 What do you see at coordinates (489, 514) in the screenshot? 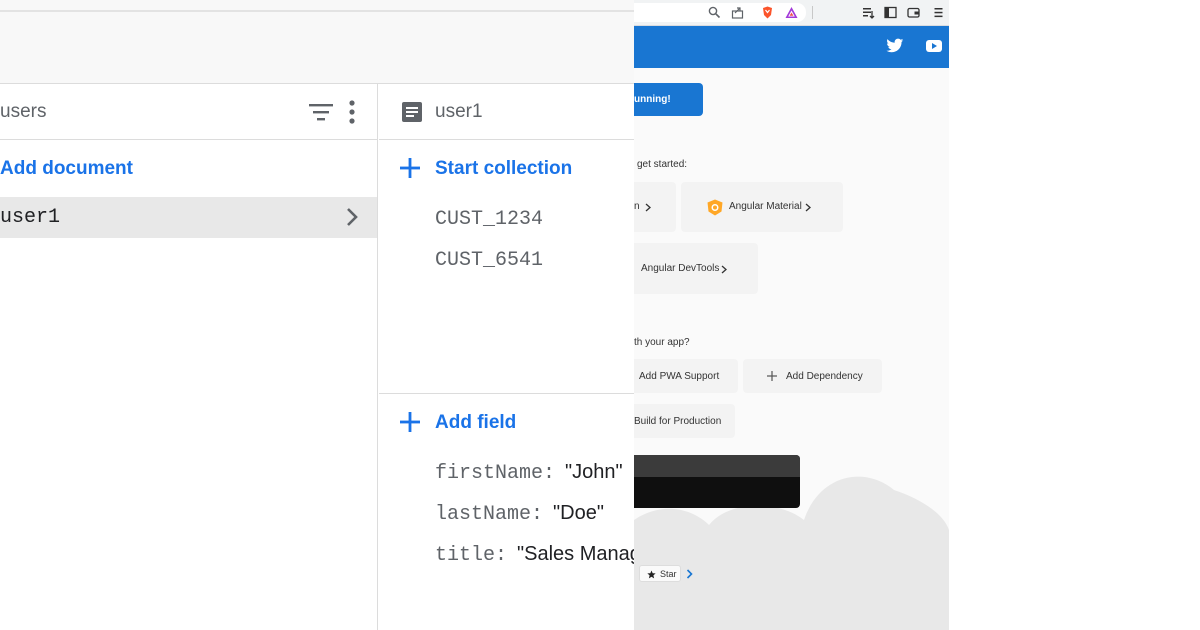
I see `field-key: lastName:` at bounding box center [489, 514].